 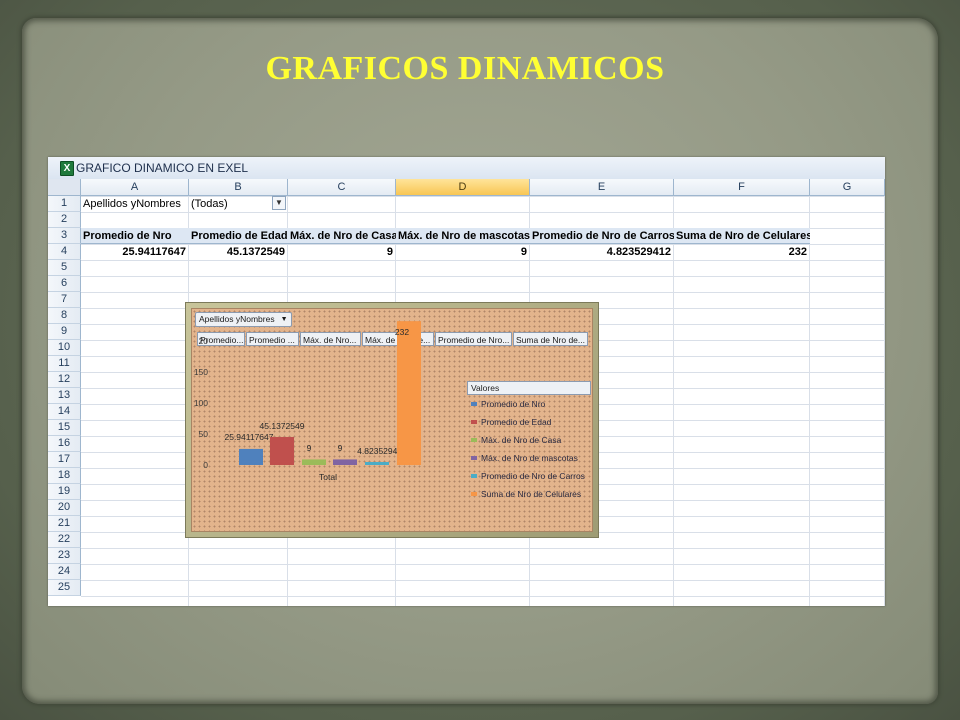 What do you see at coordinates (282, 426) in the screenshot?
I see `data-label: 45.1372549` at bounding box center [282, 426].